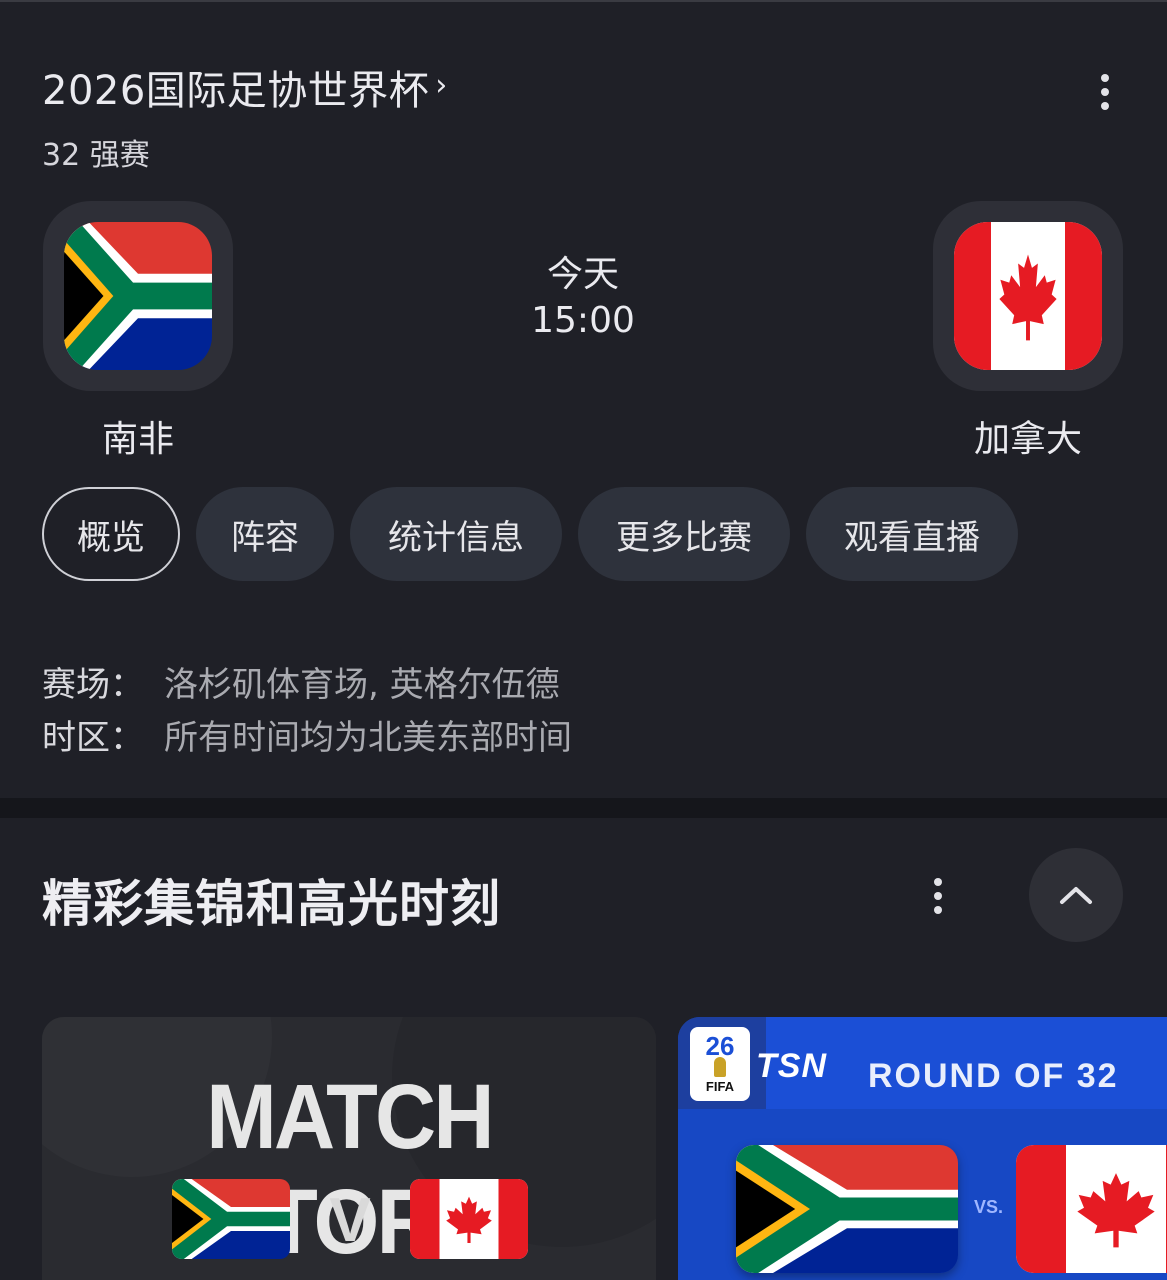 Image resolution: width=1167 pixels, height=1280 pixels. I want to click on home-team-flag, so click(138, 296).